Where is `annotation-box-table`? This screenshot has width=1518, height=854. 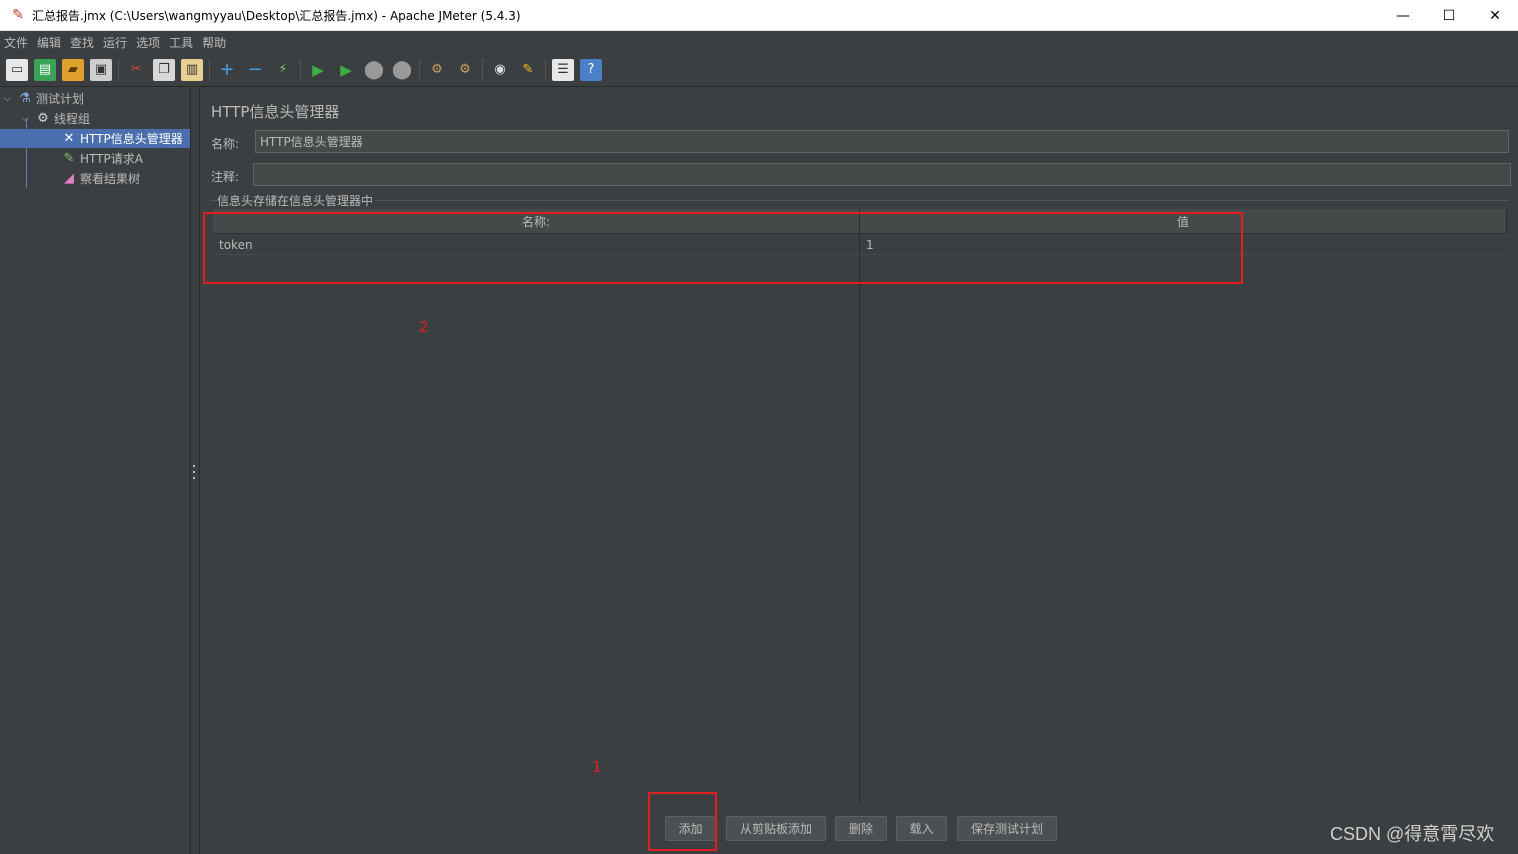 annotation-box-table is located at coordinates (723, 248).